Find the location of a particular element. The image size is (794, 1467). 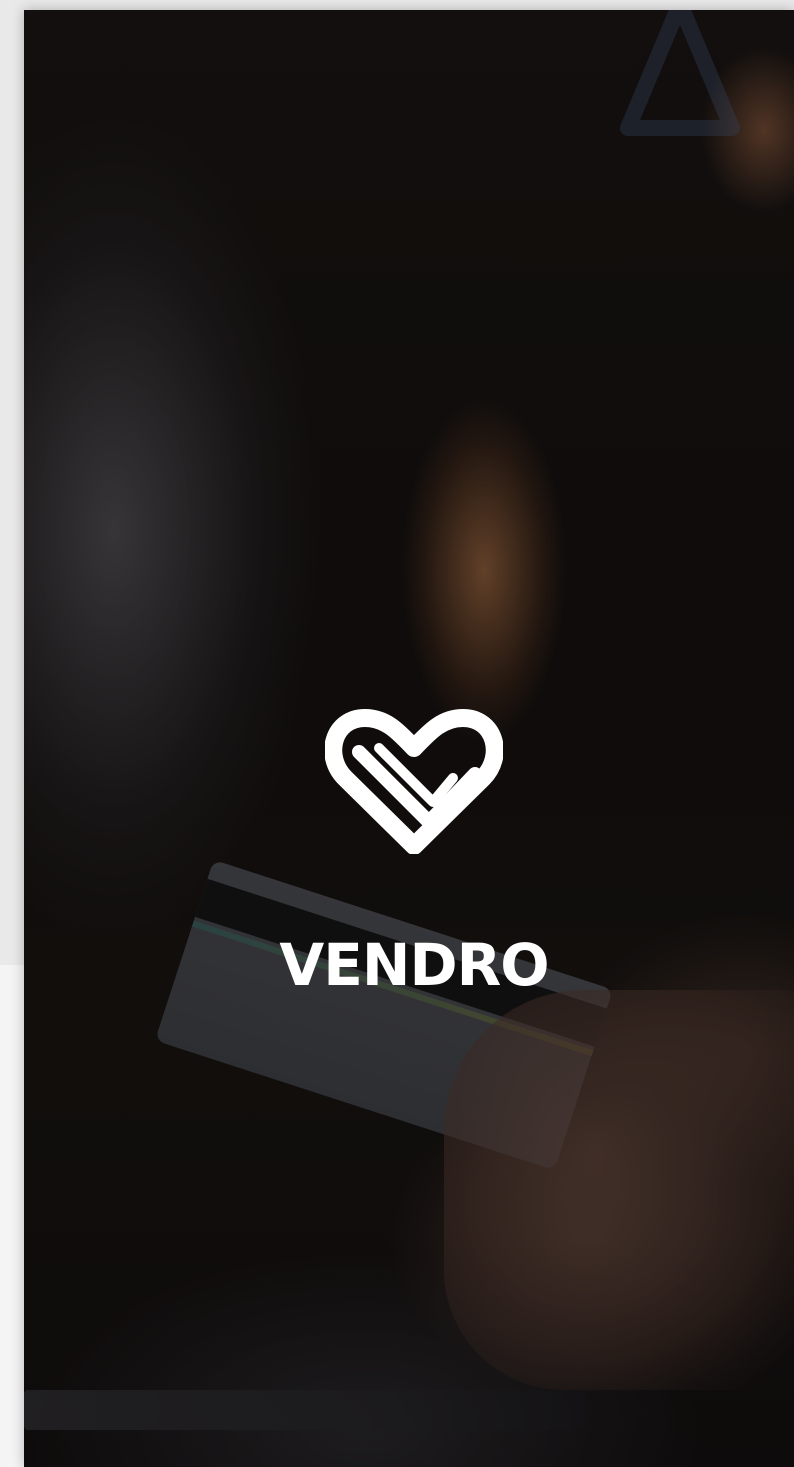

heart-check-icon is located at coordinates (414, 781).